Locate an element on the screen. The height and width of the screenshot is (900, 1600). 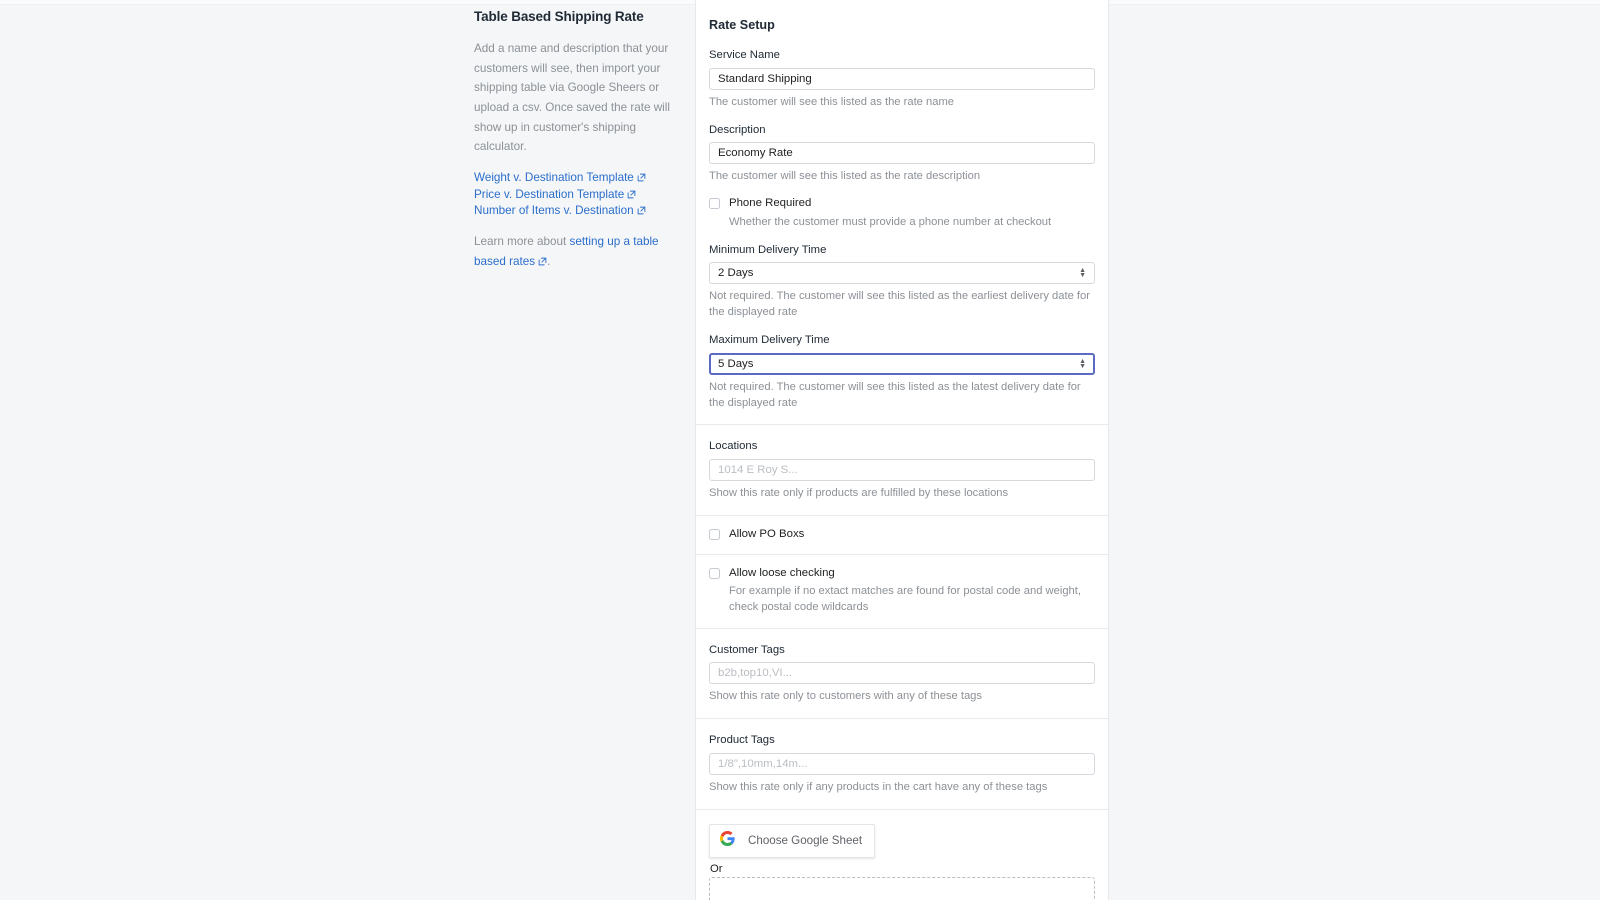
customer-tags-input is located at coordinates (902, 673).